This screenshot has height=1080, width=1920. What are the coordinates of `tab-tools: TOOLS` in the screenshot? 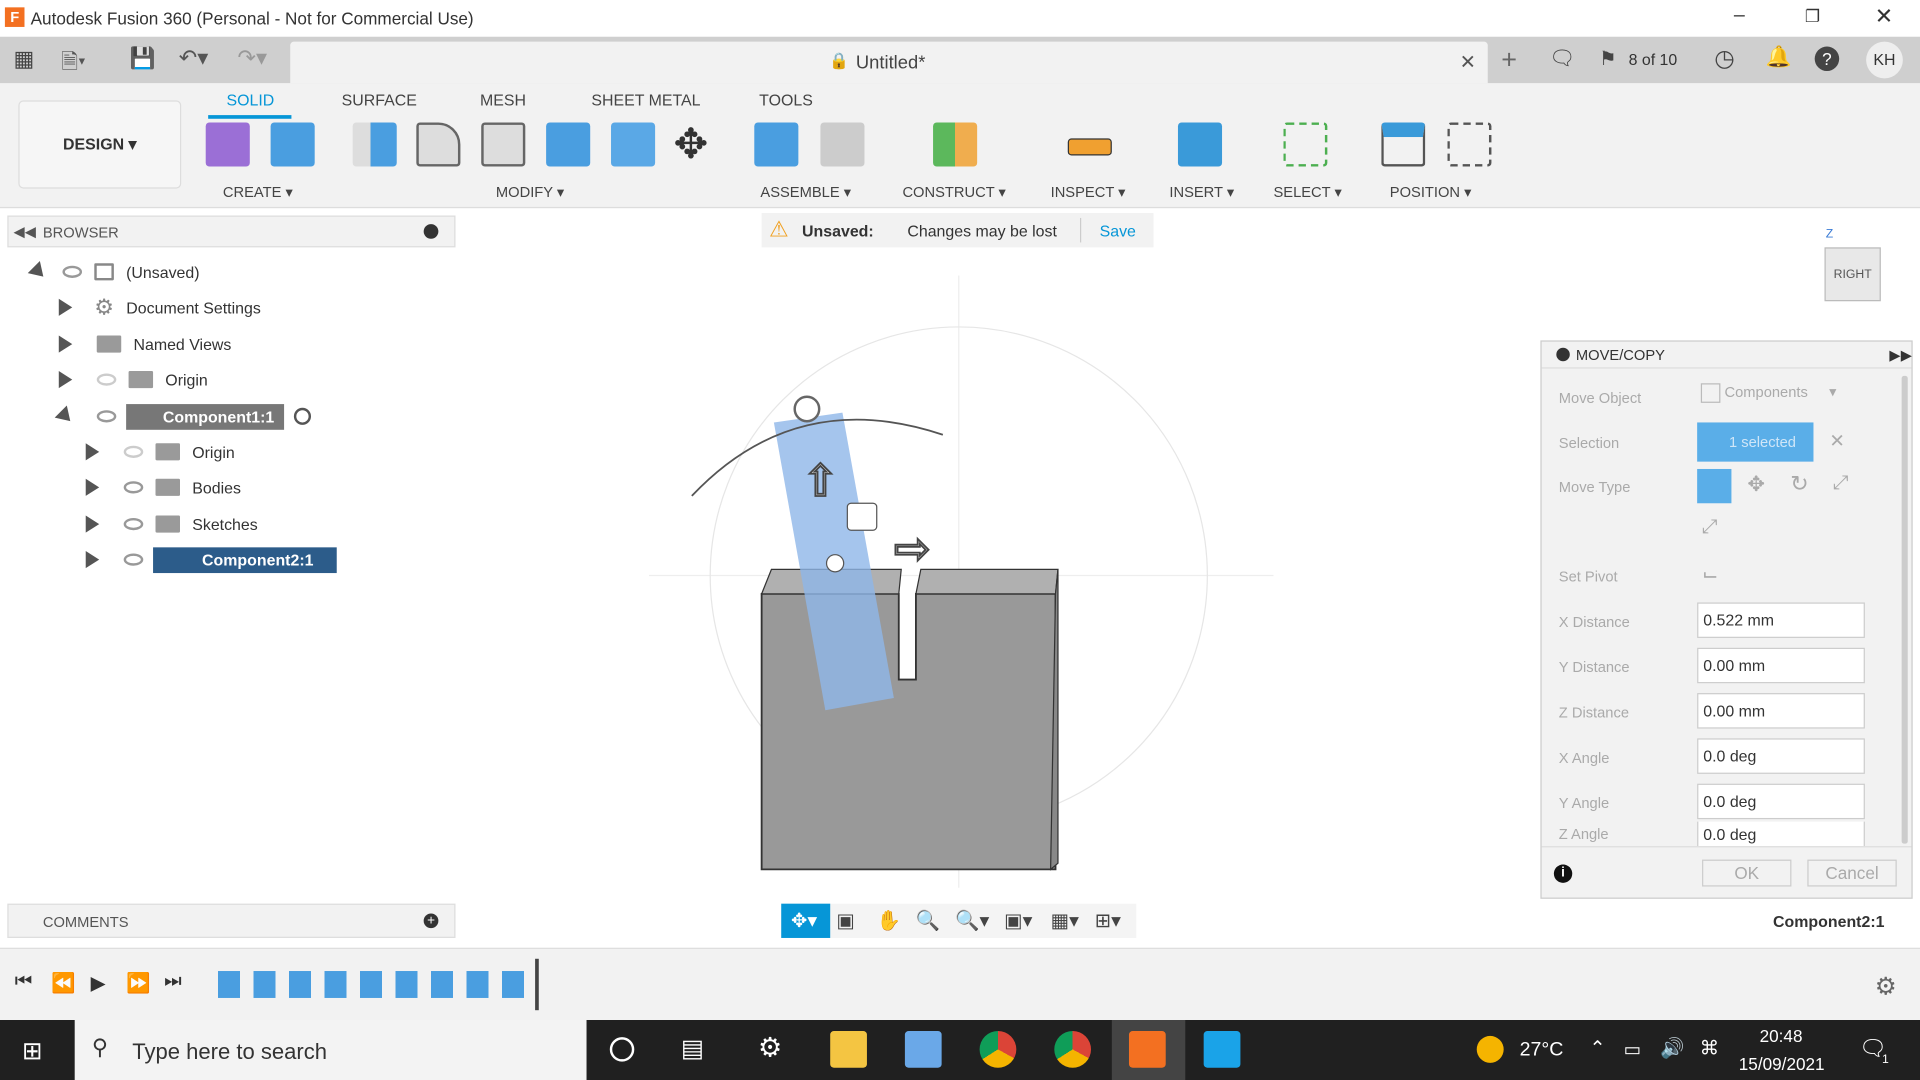 It's located at (786, 100).